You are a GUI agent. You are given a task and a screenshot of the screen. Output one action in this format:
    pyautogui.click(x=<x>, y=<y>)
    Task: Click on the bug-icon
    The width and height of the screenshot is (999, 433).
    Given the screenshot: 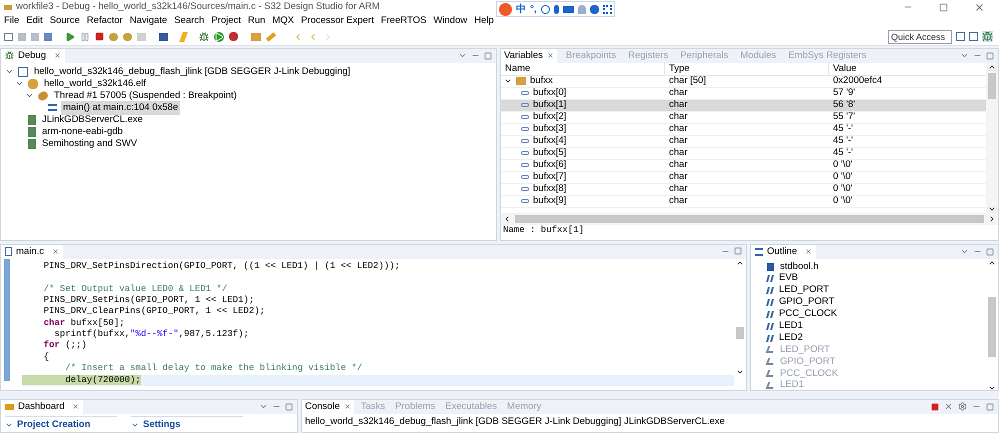 What is the action you would take?
    pyautogui.click(x=204, y=37)
    